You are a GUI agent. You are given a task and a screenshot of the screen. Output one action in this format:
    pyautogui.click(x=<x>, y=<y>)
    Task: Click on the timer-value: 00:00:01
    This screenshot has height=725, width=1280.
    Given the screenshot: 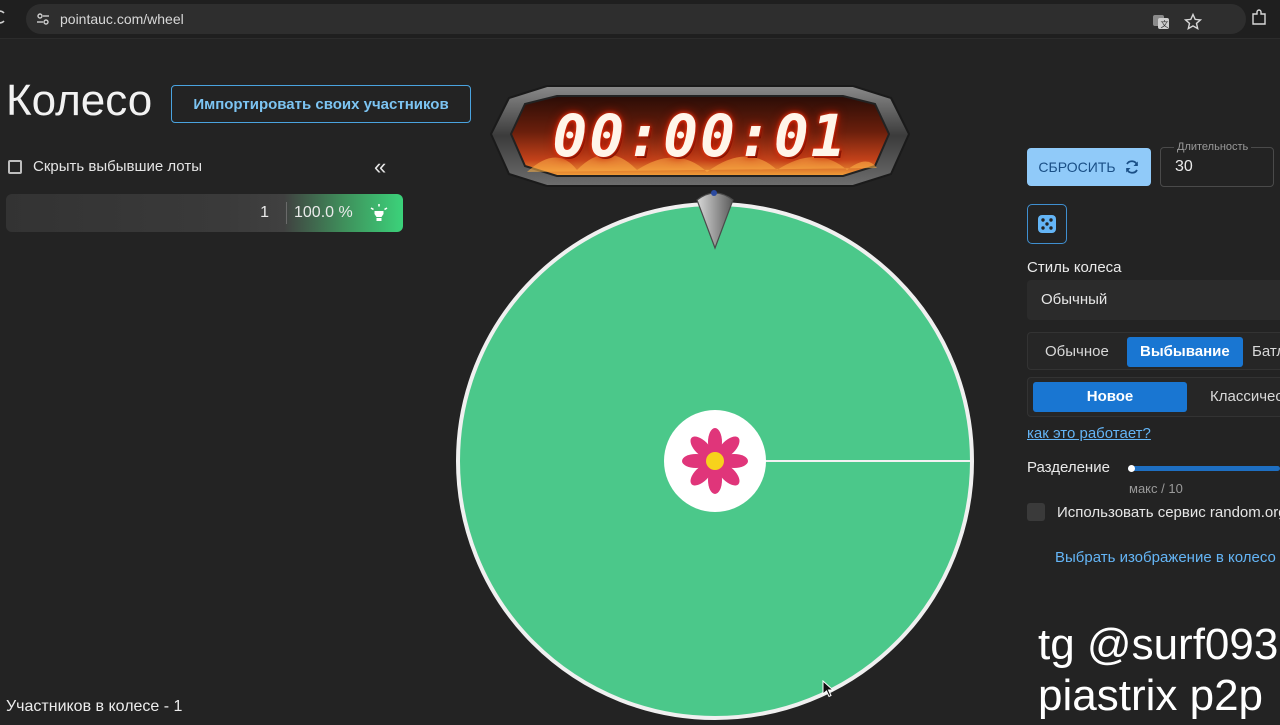 What is the action you would take?
    pyautogui.click(x=700, y=136)
    